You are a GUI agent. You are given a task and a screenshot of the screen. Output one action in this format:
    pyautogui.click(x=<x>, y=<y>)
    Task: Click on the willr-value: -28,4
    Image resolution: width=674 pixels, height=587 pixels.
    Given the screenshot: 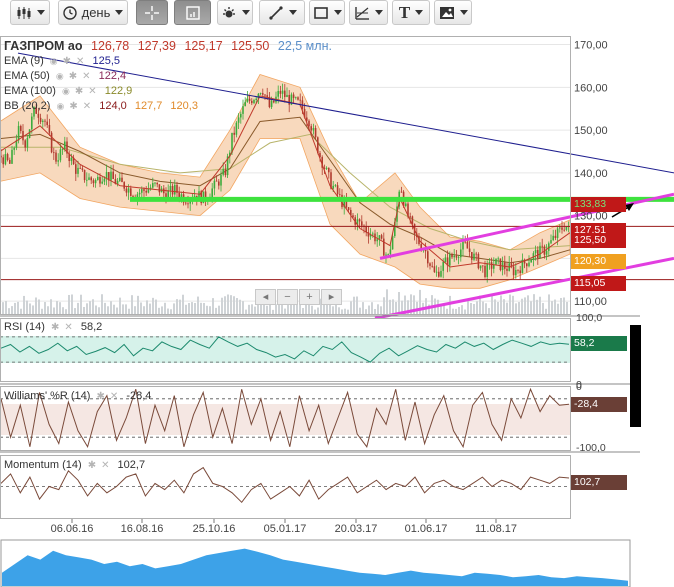 What is the action you would take?
    pyautogui.click(x=139, y=396)
    